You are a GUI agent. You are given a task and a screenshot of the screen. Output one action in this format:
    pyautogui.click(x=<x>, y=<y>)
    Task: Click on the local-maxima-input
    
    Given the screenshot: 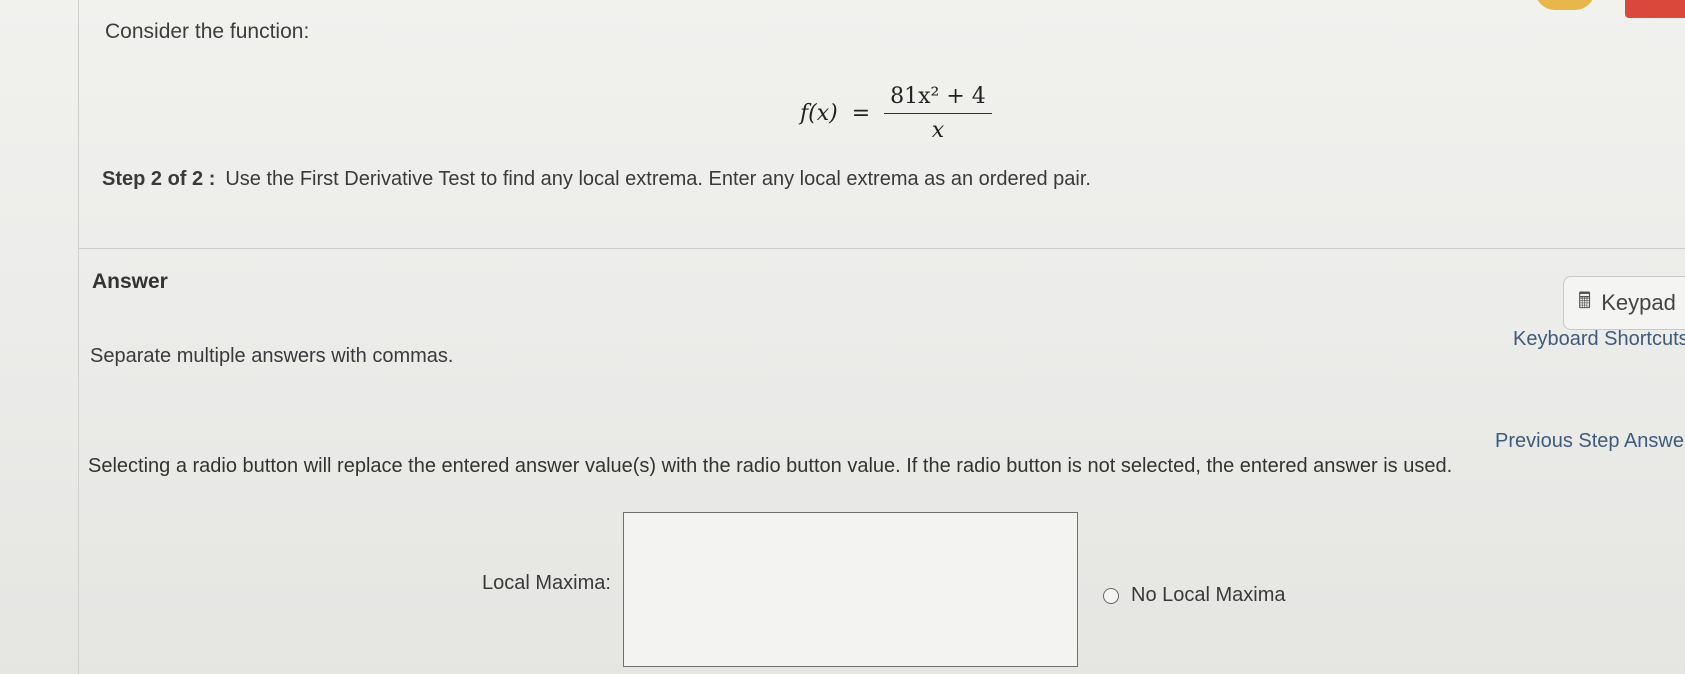 What is the action you would take?
    pyautogui.click(x=850, y=589)
    